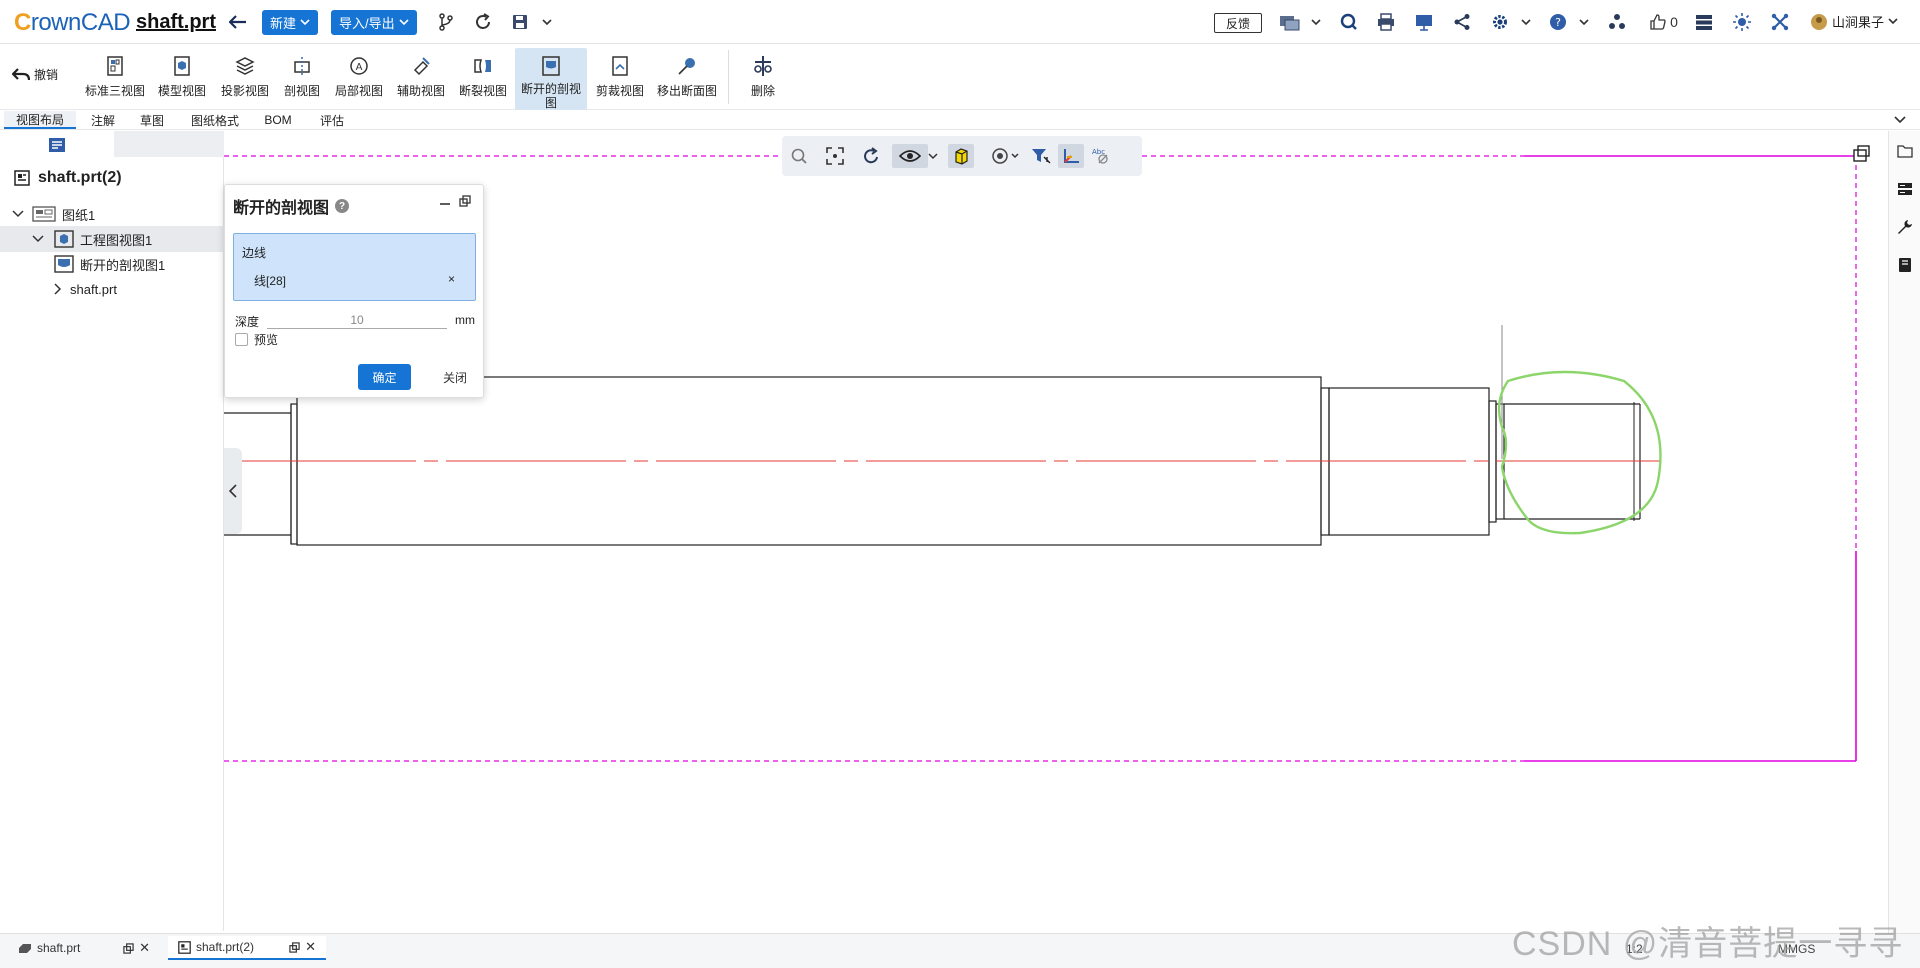  Describe the element at coordinates (233, 491) in the screenshot. I see `collapse-panel-handle` at that location.